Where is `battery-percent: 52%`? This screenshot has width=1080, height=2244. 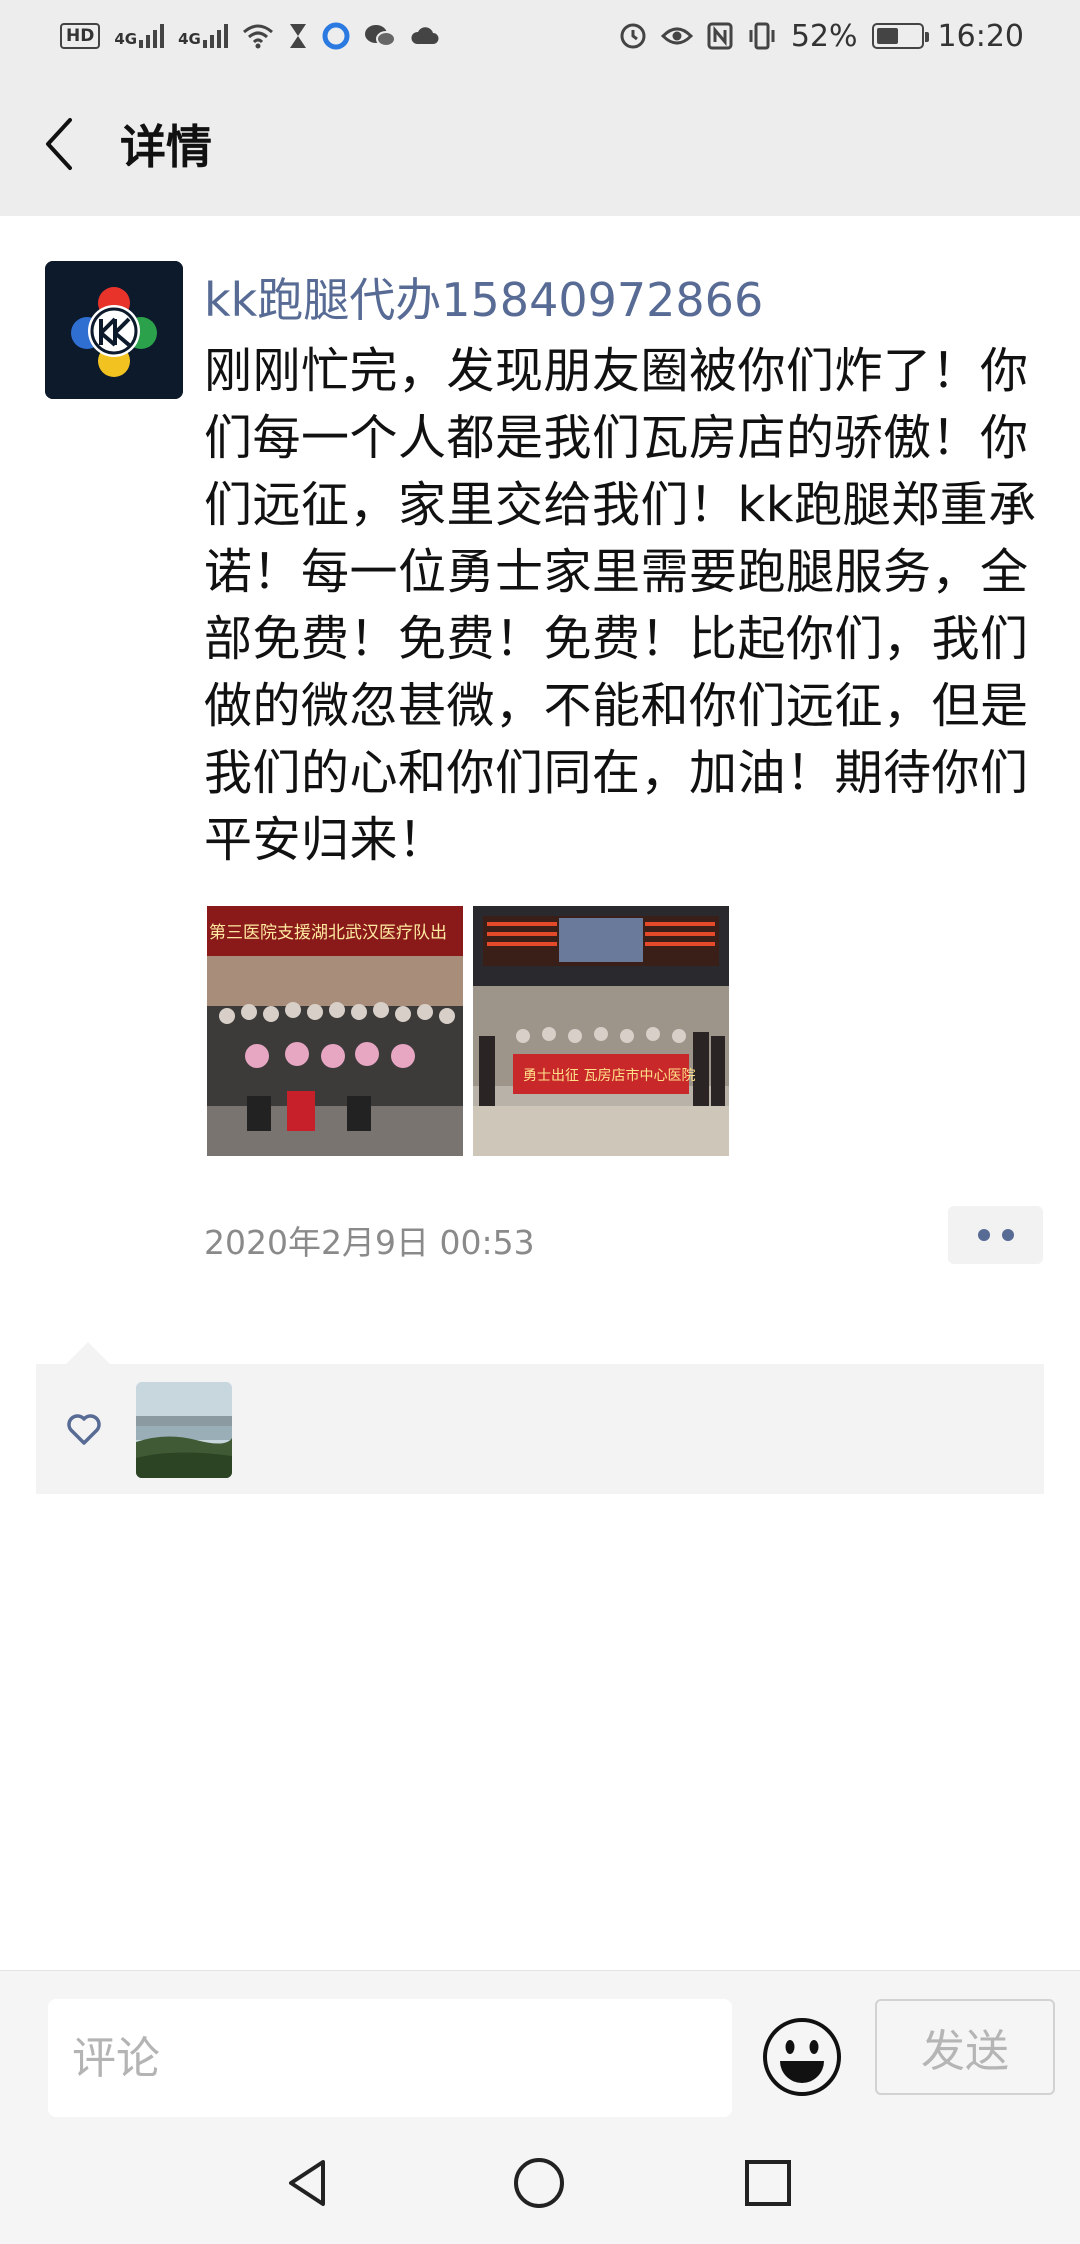
battery-percent: 52% is located at coordinates (824, 36).